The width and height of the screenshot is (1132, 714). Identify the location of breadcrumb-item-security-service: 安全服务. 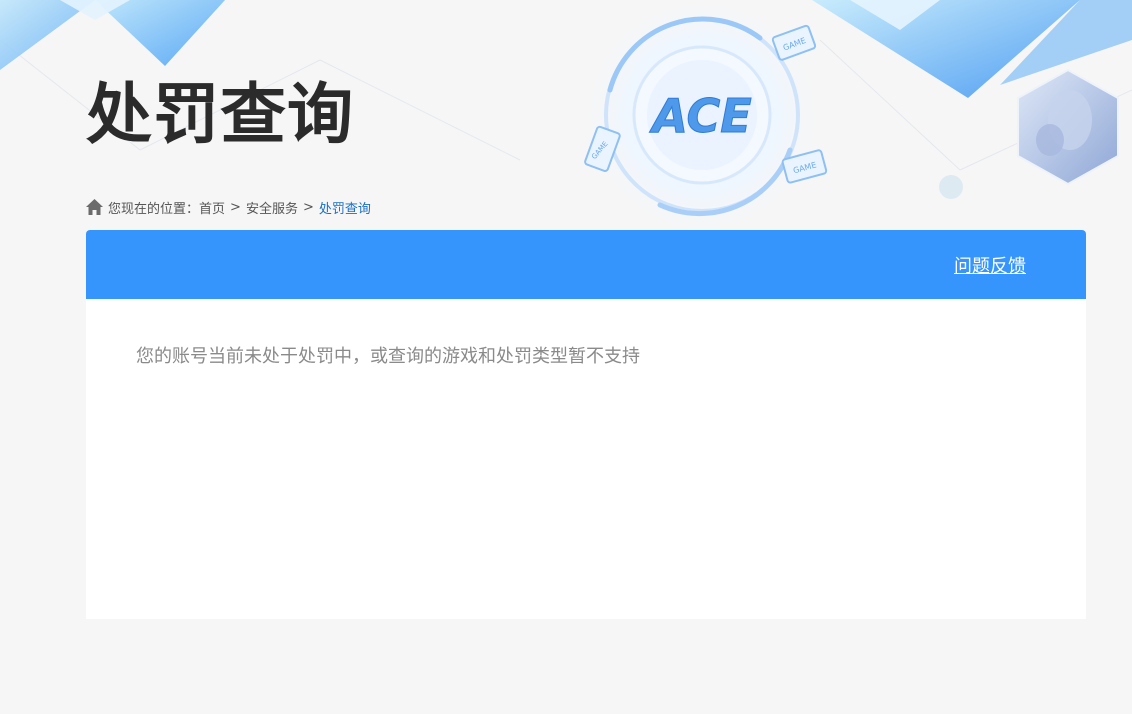
(272, 207).